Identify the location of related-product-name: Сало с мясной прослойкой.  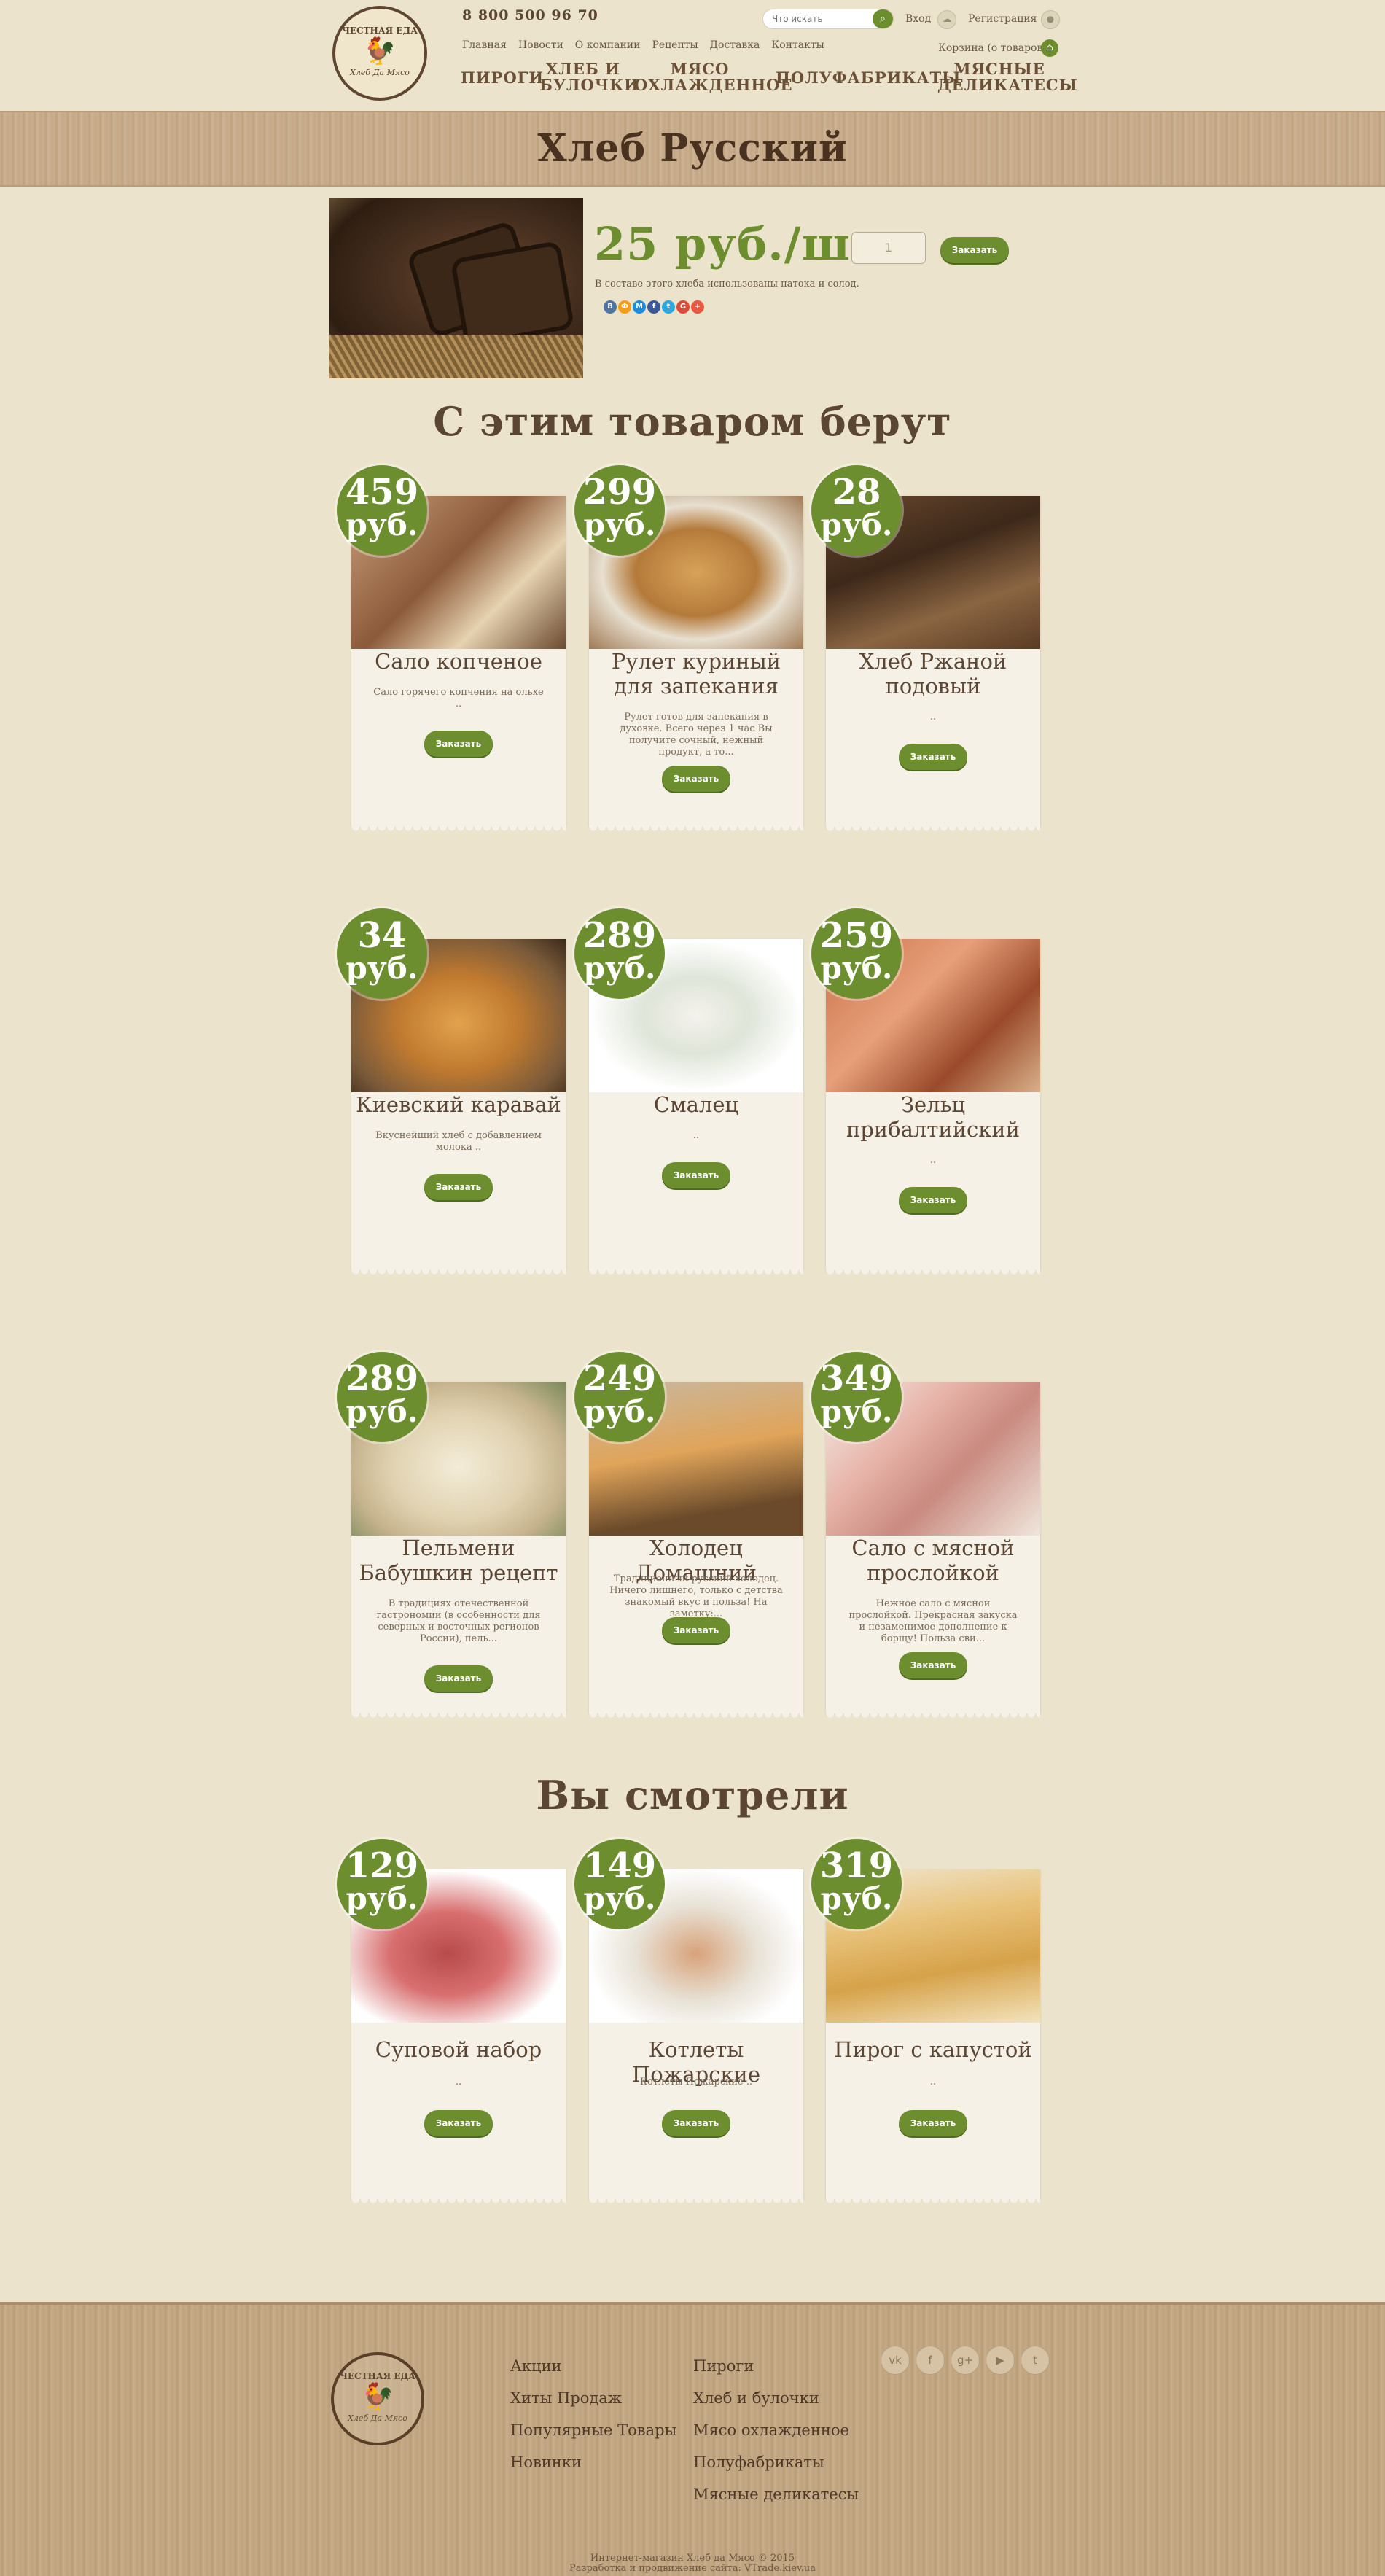
(933, 1560).